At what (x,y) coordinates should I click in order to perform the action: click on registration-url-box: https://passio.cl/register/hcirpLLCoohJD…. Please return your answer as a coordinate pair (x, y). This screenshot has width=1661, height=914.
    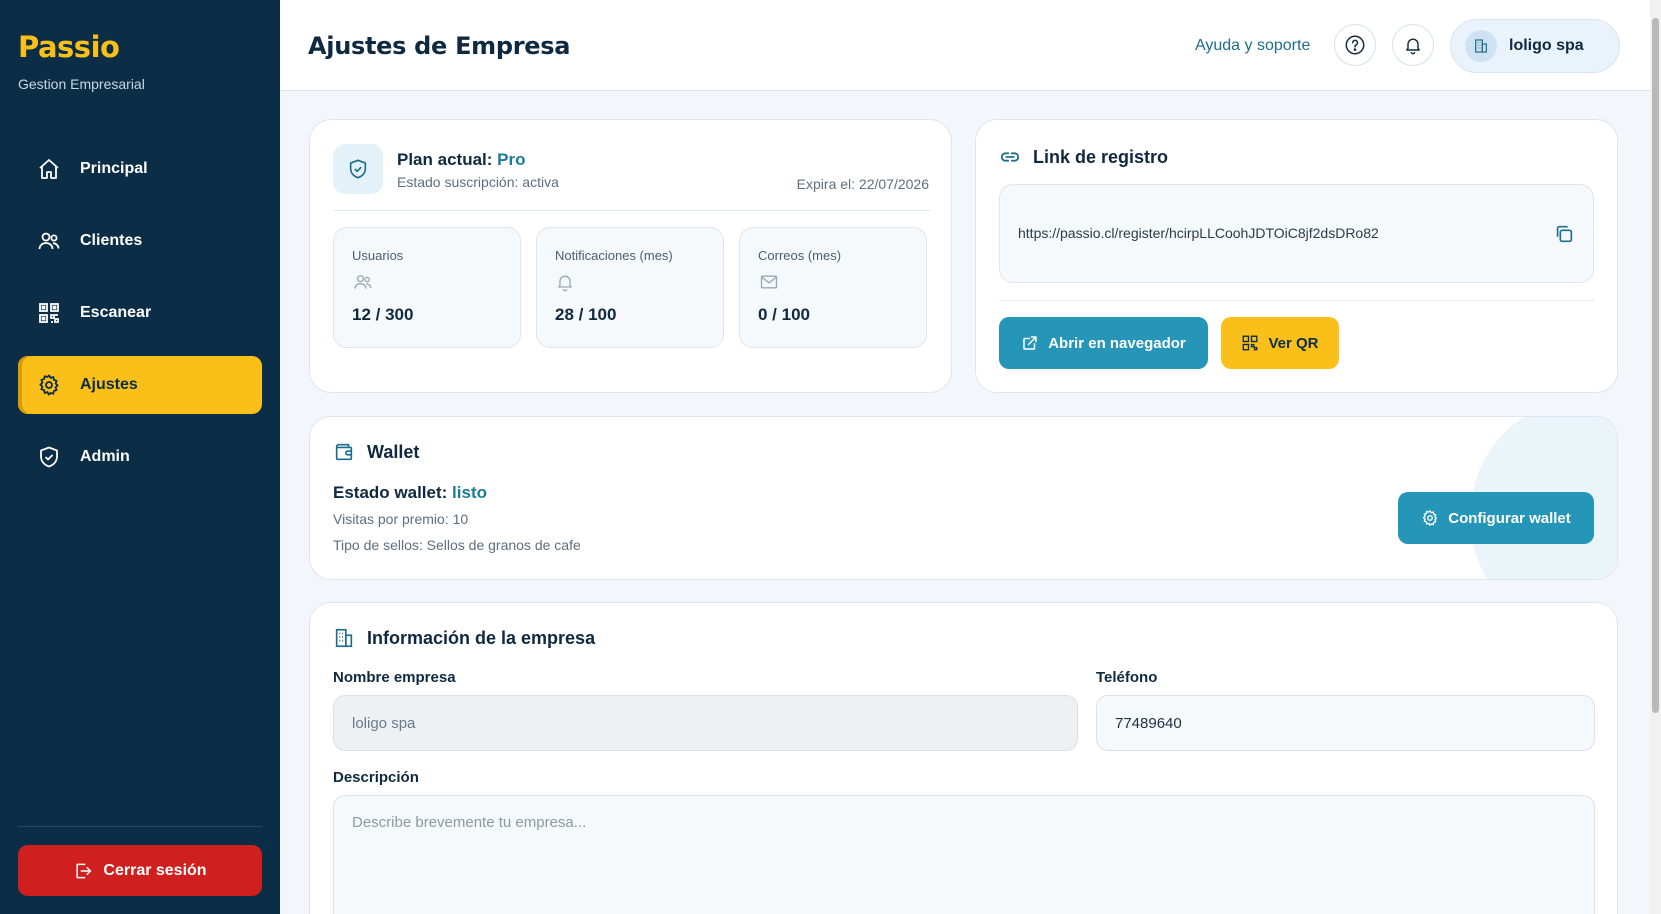
    Looking at the image, I should click on (1296, 233).